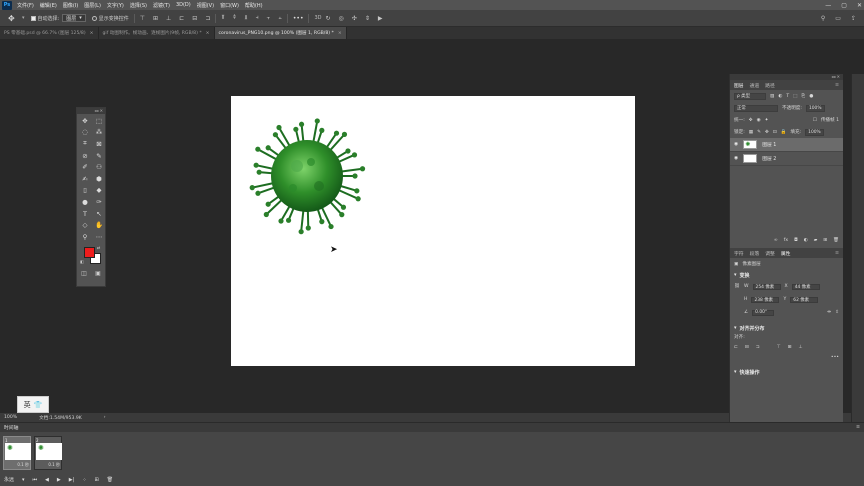  What do you see at coordinates (207, 18) in the screenshot?
I see `align-right-icon: ⊐` at bounding box center [207, 18].